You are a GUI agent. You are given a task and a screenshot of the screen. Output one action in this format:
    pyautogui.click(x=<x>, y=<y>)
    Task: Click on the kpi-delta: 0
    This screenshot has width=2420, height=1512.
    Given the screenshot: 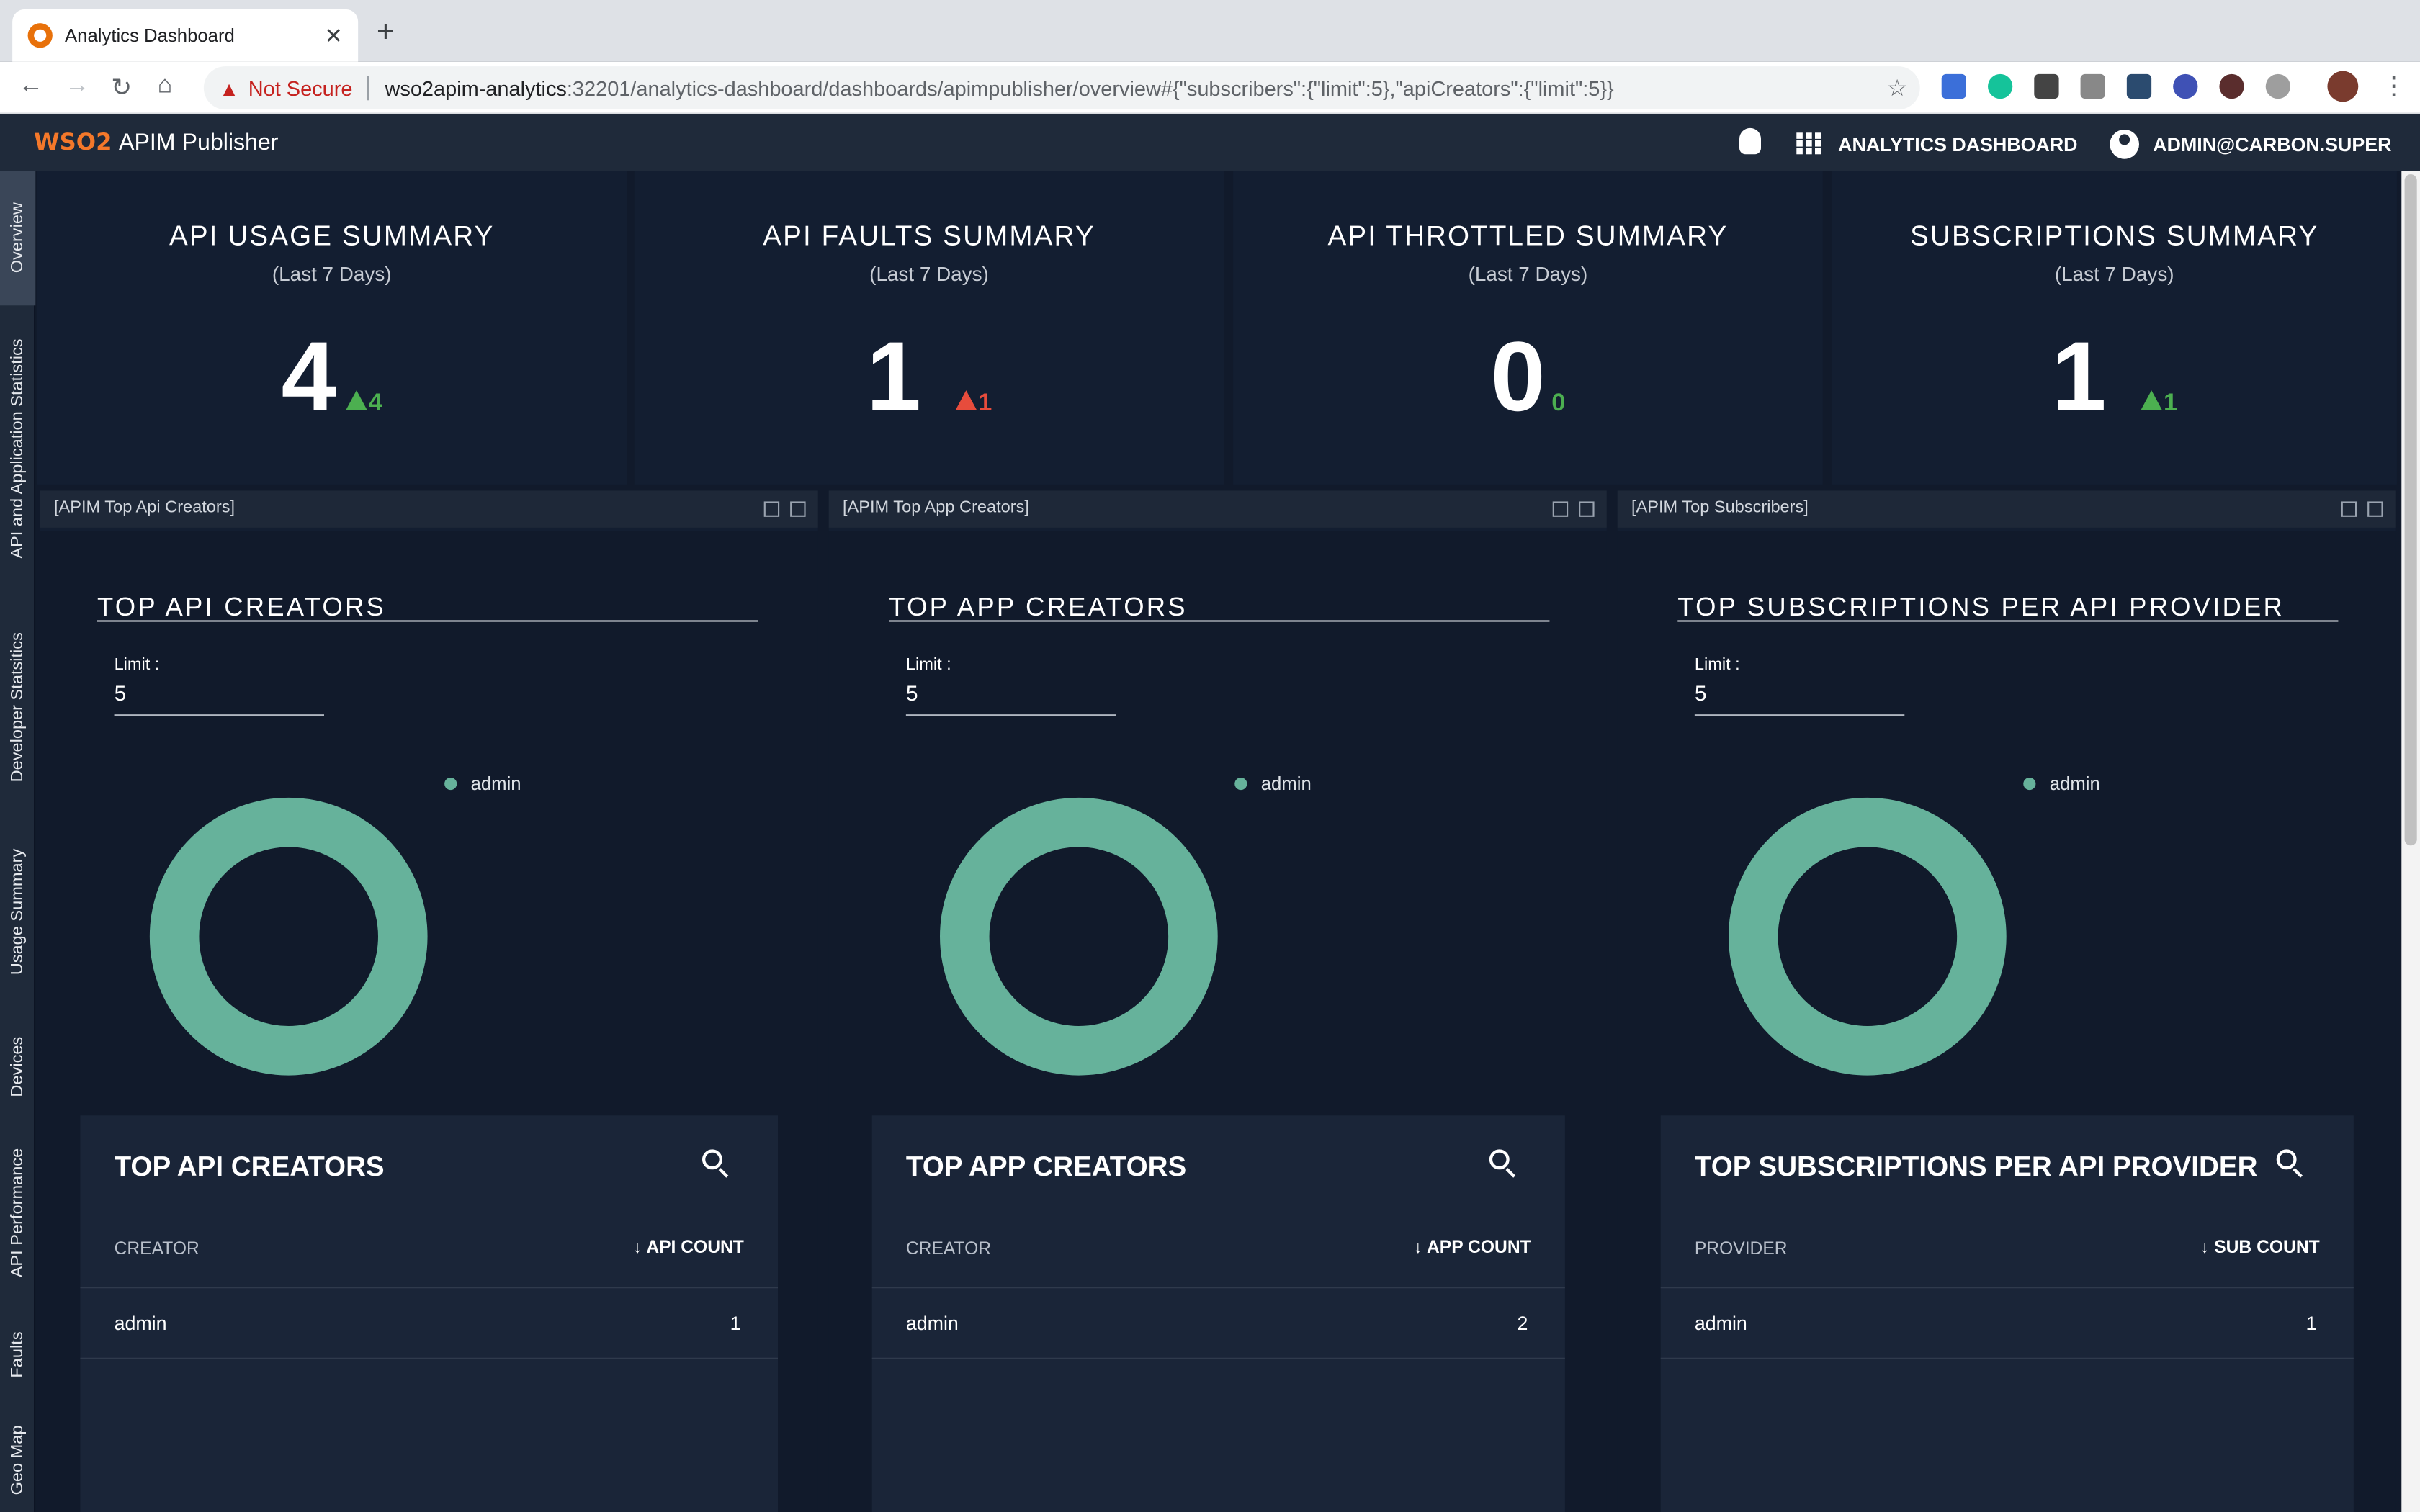 What is the action you would take?
    pyautogui.click(x=1559, y=403)
    